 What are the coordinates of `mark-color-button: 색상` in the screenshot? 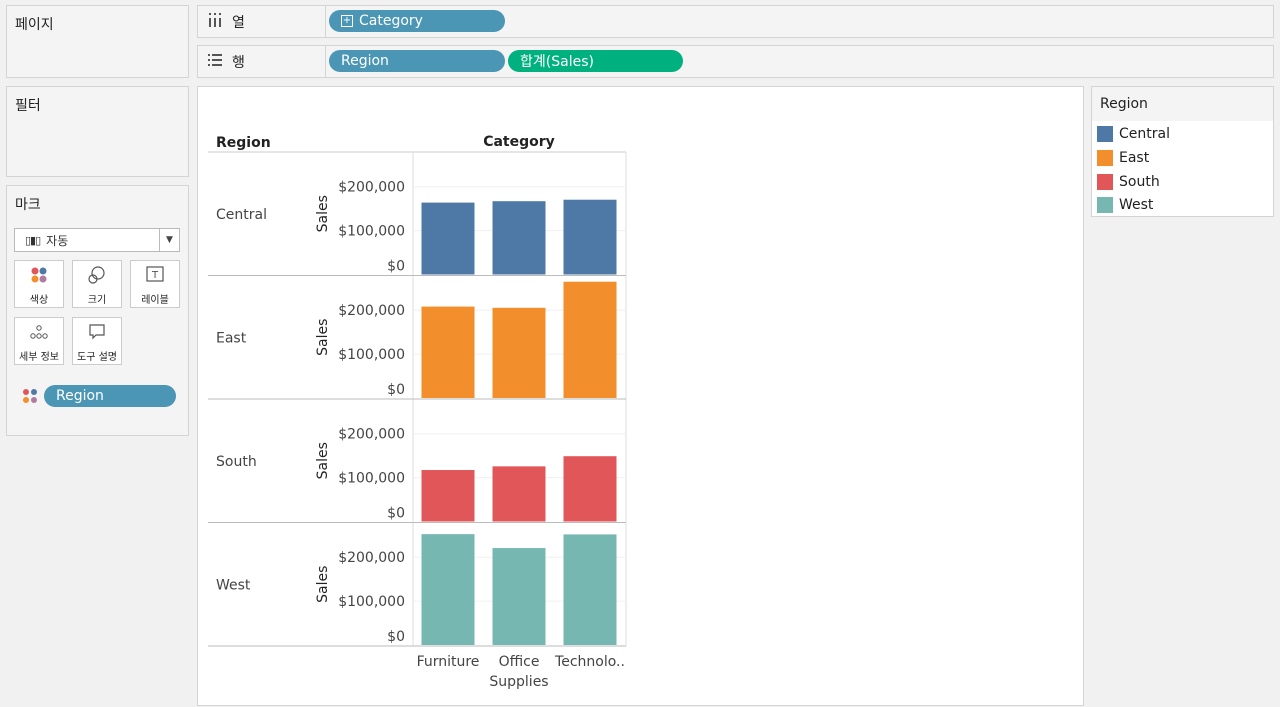 It's located at (39, 284).